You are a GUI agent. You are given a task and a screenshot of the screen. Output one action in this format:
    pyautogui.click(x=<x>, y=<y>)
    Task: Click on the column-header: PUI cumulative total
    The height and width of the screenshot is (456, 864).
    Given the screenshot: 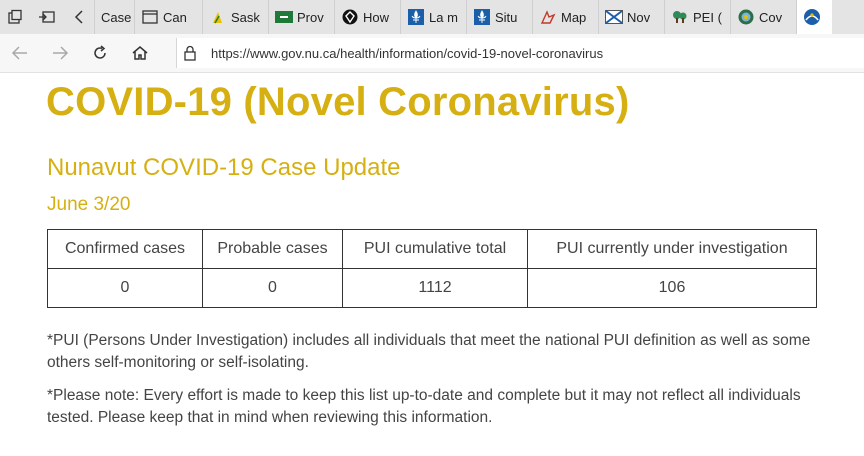 What is the action you would take?
    pyautogui.click(x=435, y=249)
    